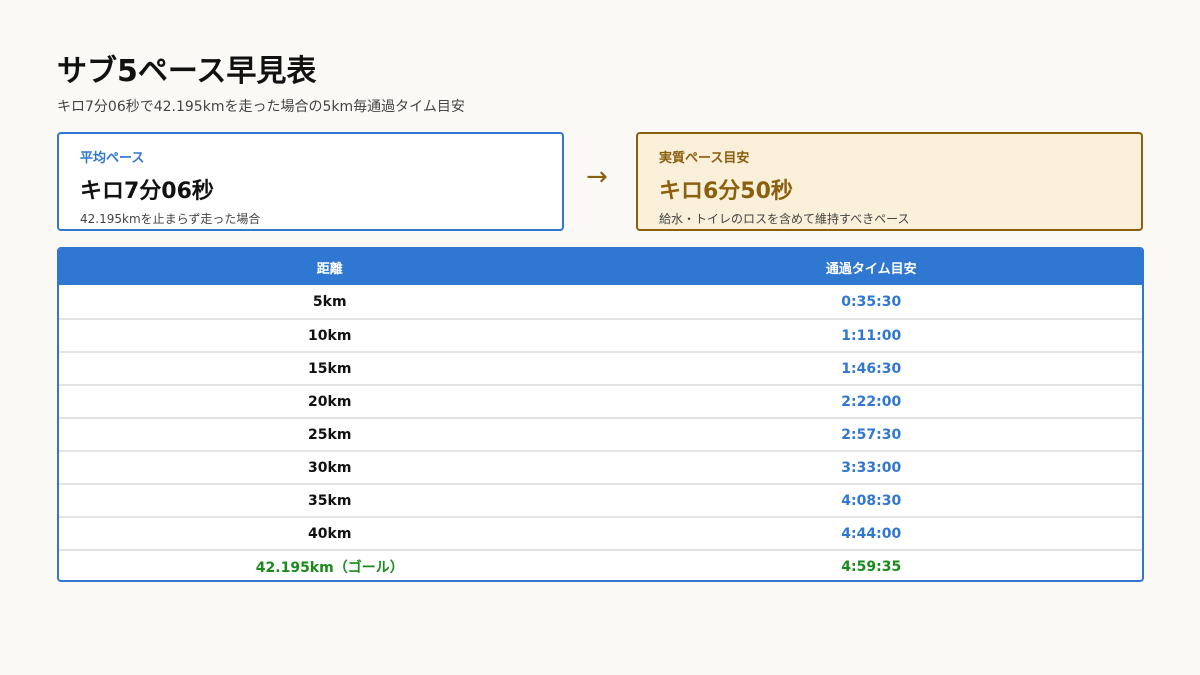 This screenshot has height=675, width=1200. What do you see at coordinates (871, 269) in the screenshot?
I see `header-time: 通過タイム目安` at bounding box center [871, 269].